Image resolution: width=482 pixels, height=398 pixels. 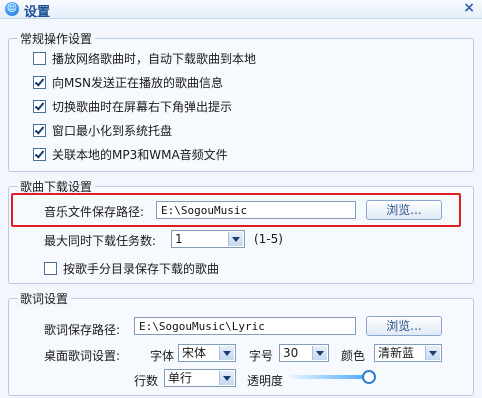 I want to click on option-popup-tip: 切换歌曲时在屏幕右下角弹出提示, so click(x=132, y=106).